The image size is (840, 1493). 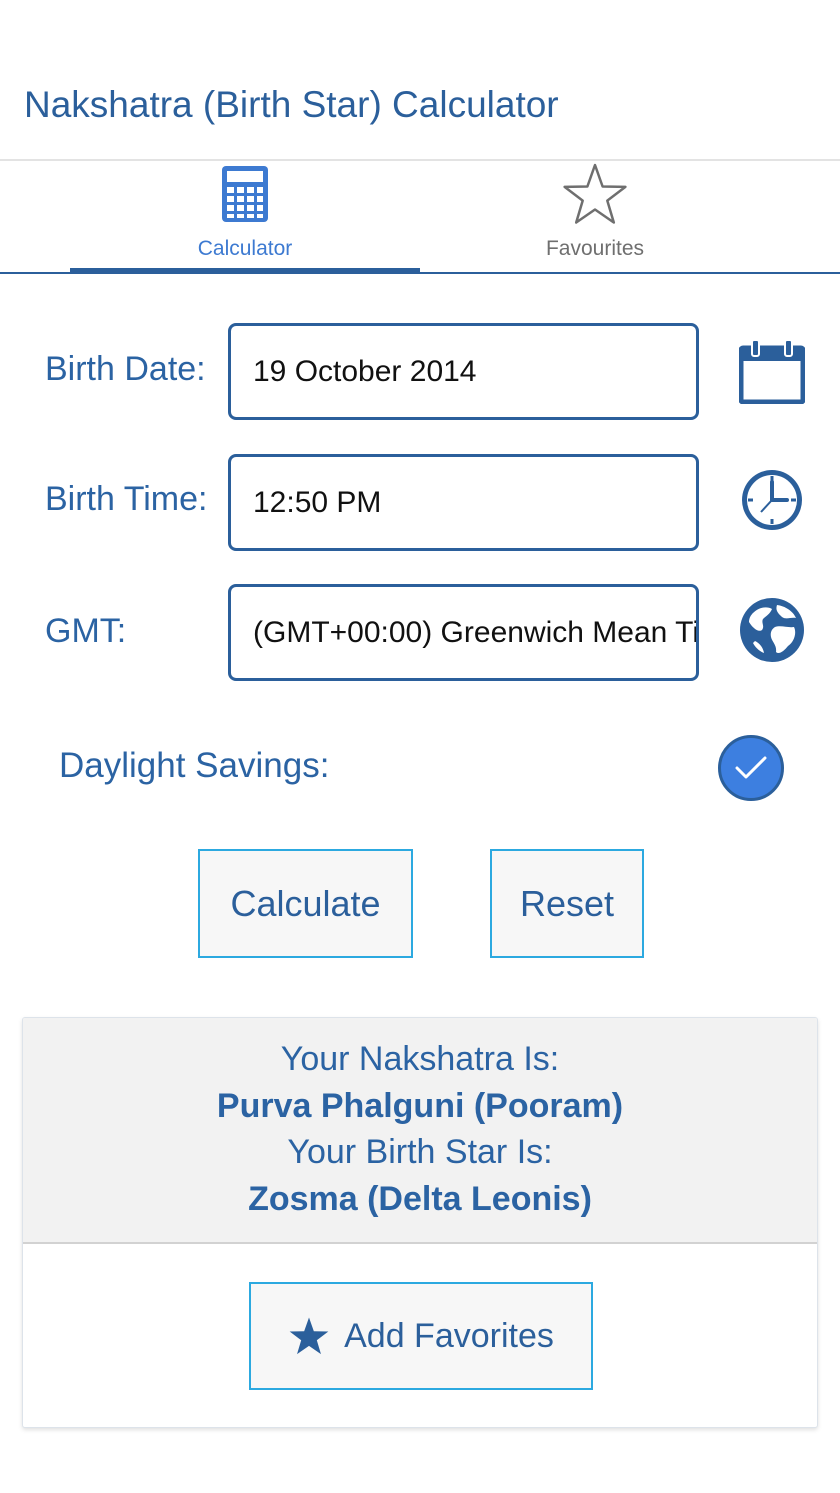 I want to click on clock-icon, so click(x=772, y=500).